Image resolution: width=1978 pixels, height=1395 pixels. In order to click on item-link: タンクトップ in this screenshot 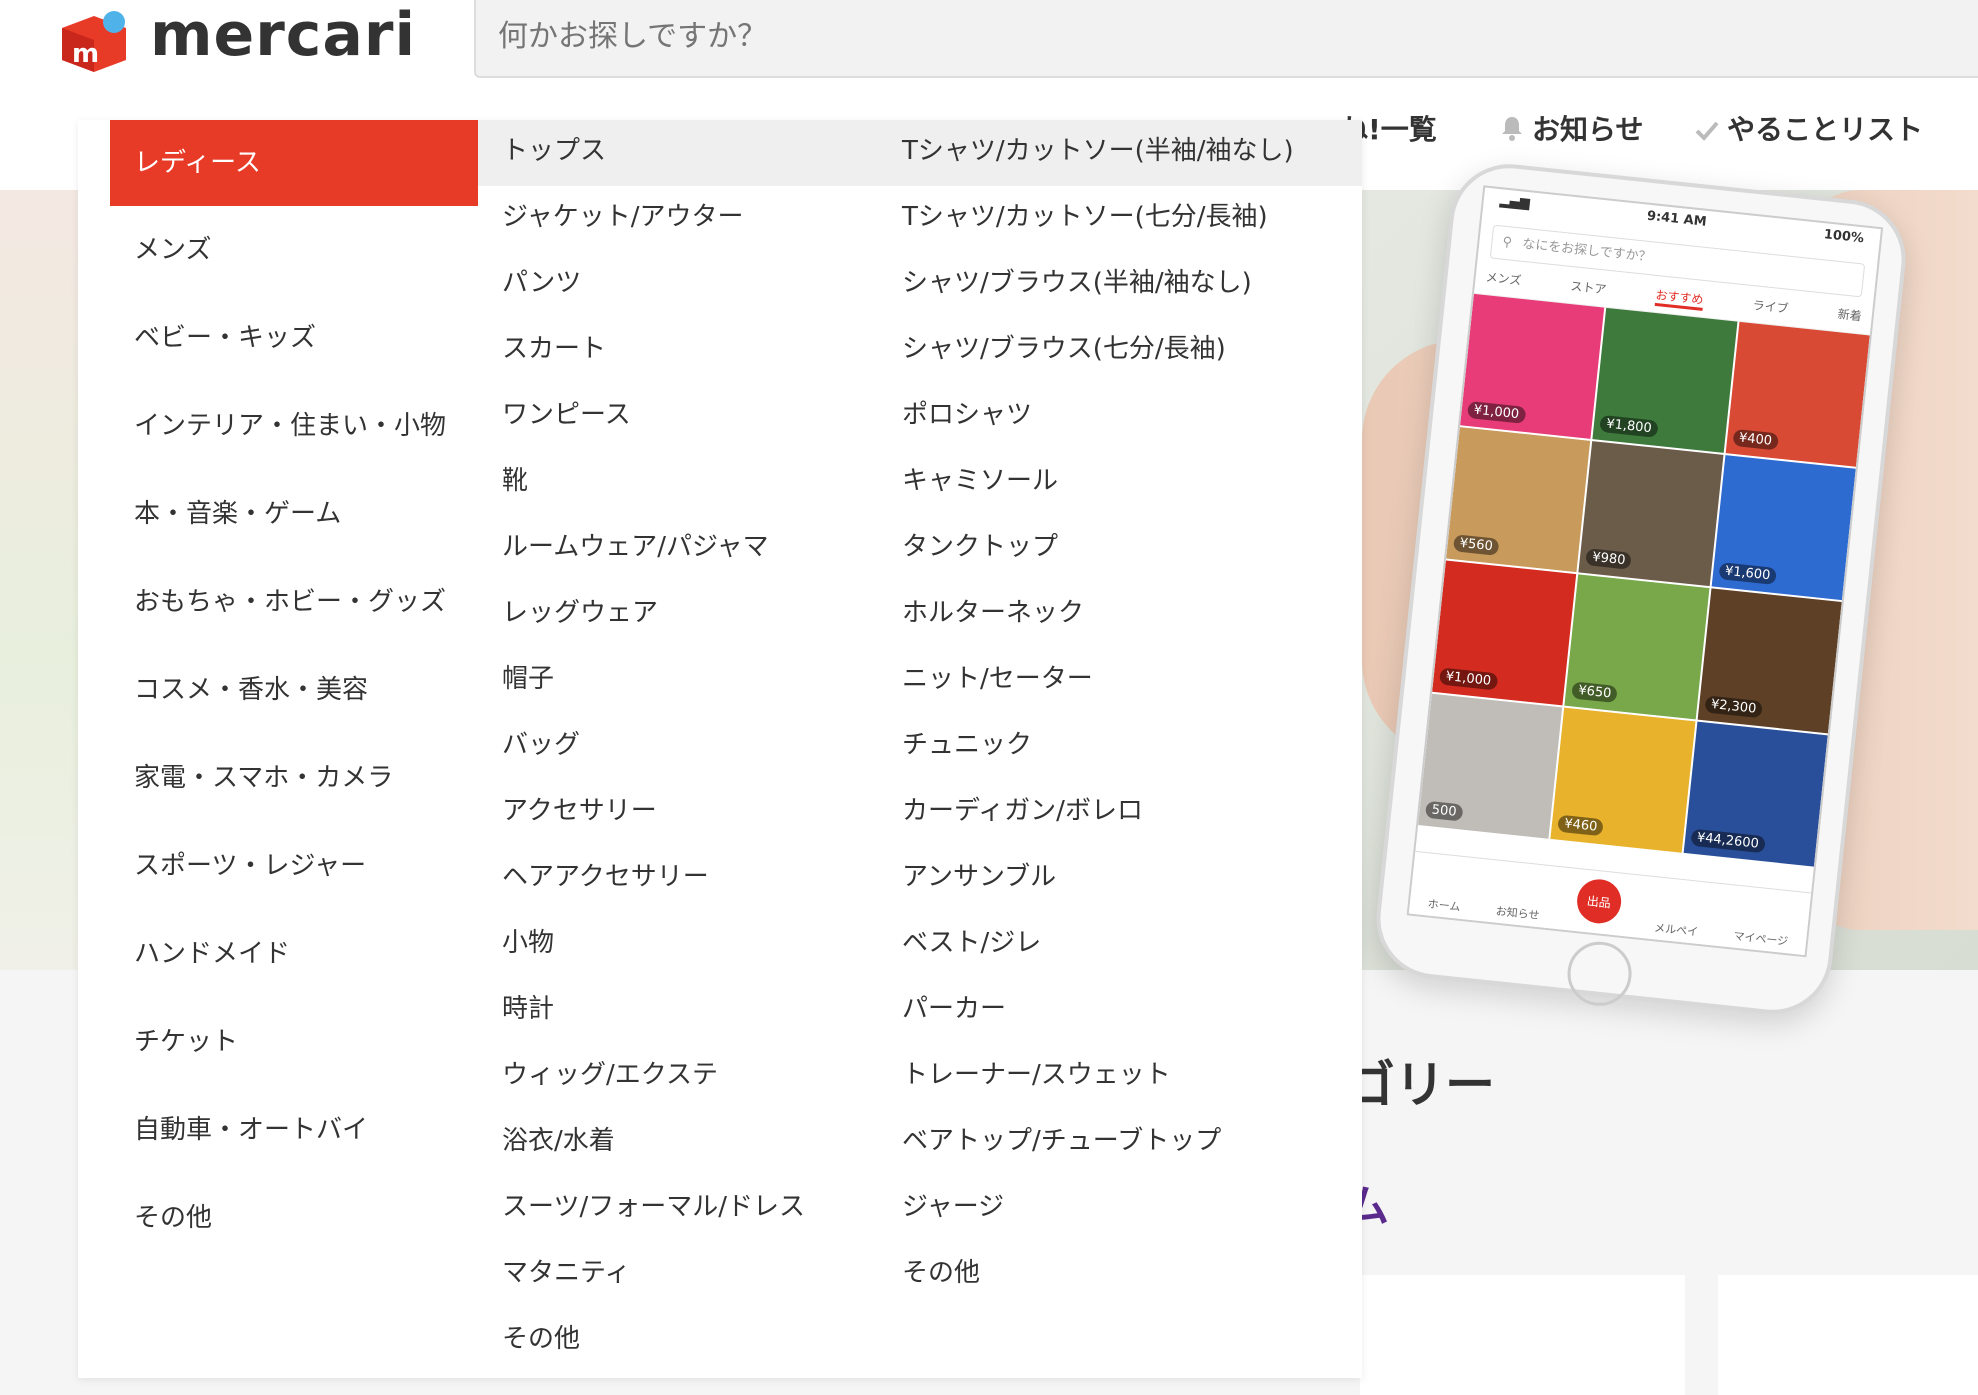, I will do `click(1120, 549)`.